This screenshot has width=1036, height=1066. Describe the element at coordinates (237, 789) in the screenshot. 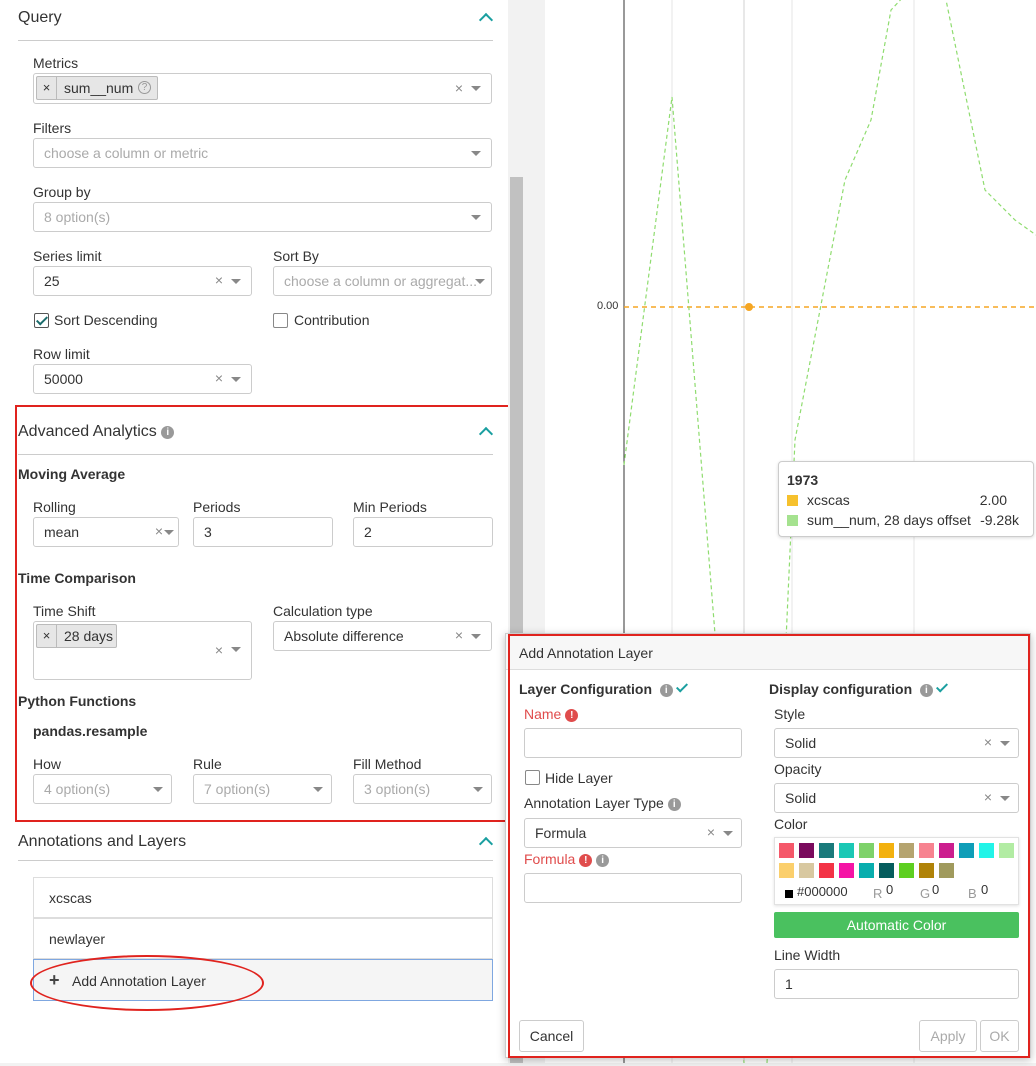

I see `rule-placeholder: 7 option(s)` at that location.